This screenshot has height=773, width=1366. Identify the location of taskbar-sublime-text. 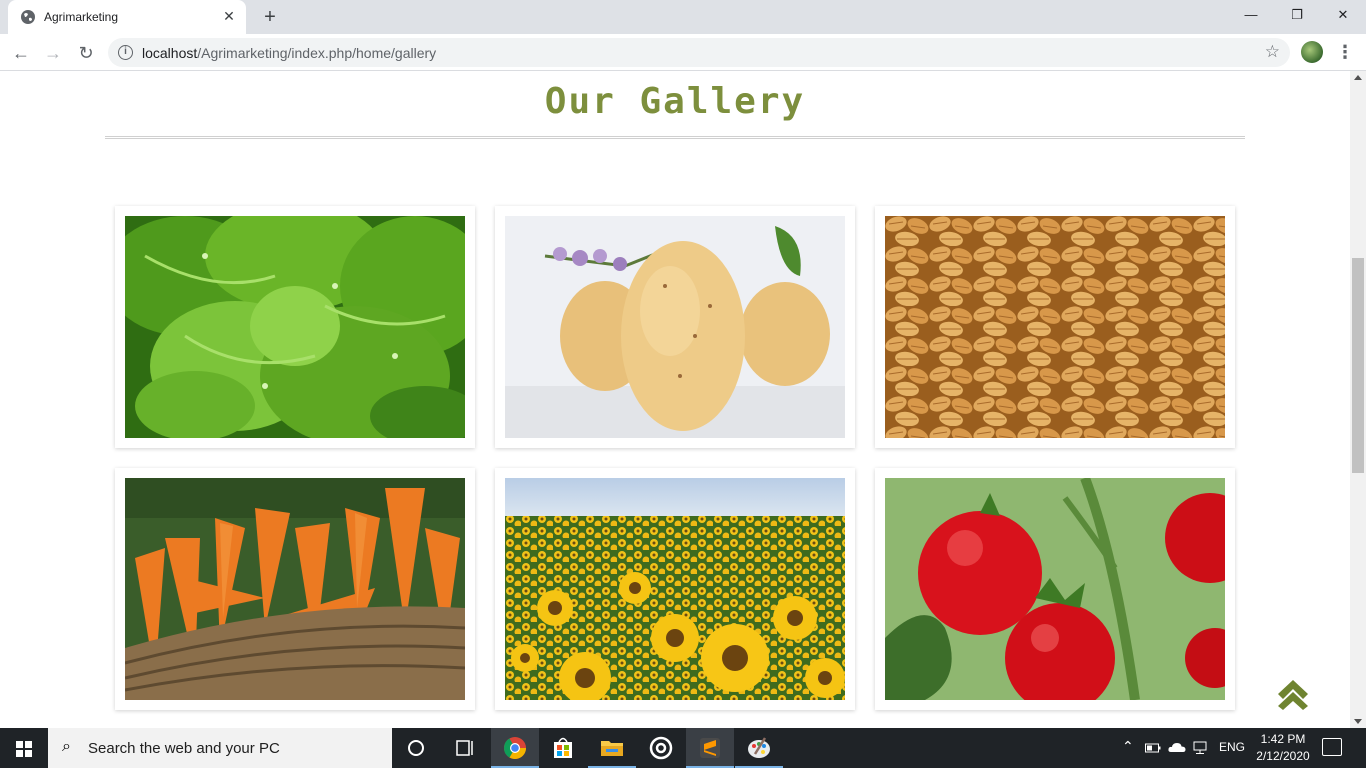
(710, 748).